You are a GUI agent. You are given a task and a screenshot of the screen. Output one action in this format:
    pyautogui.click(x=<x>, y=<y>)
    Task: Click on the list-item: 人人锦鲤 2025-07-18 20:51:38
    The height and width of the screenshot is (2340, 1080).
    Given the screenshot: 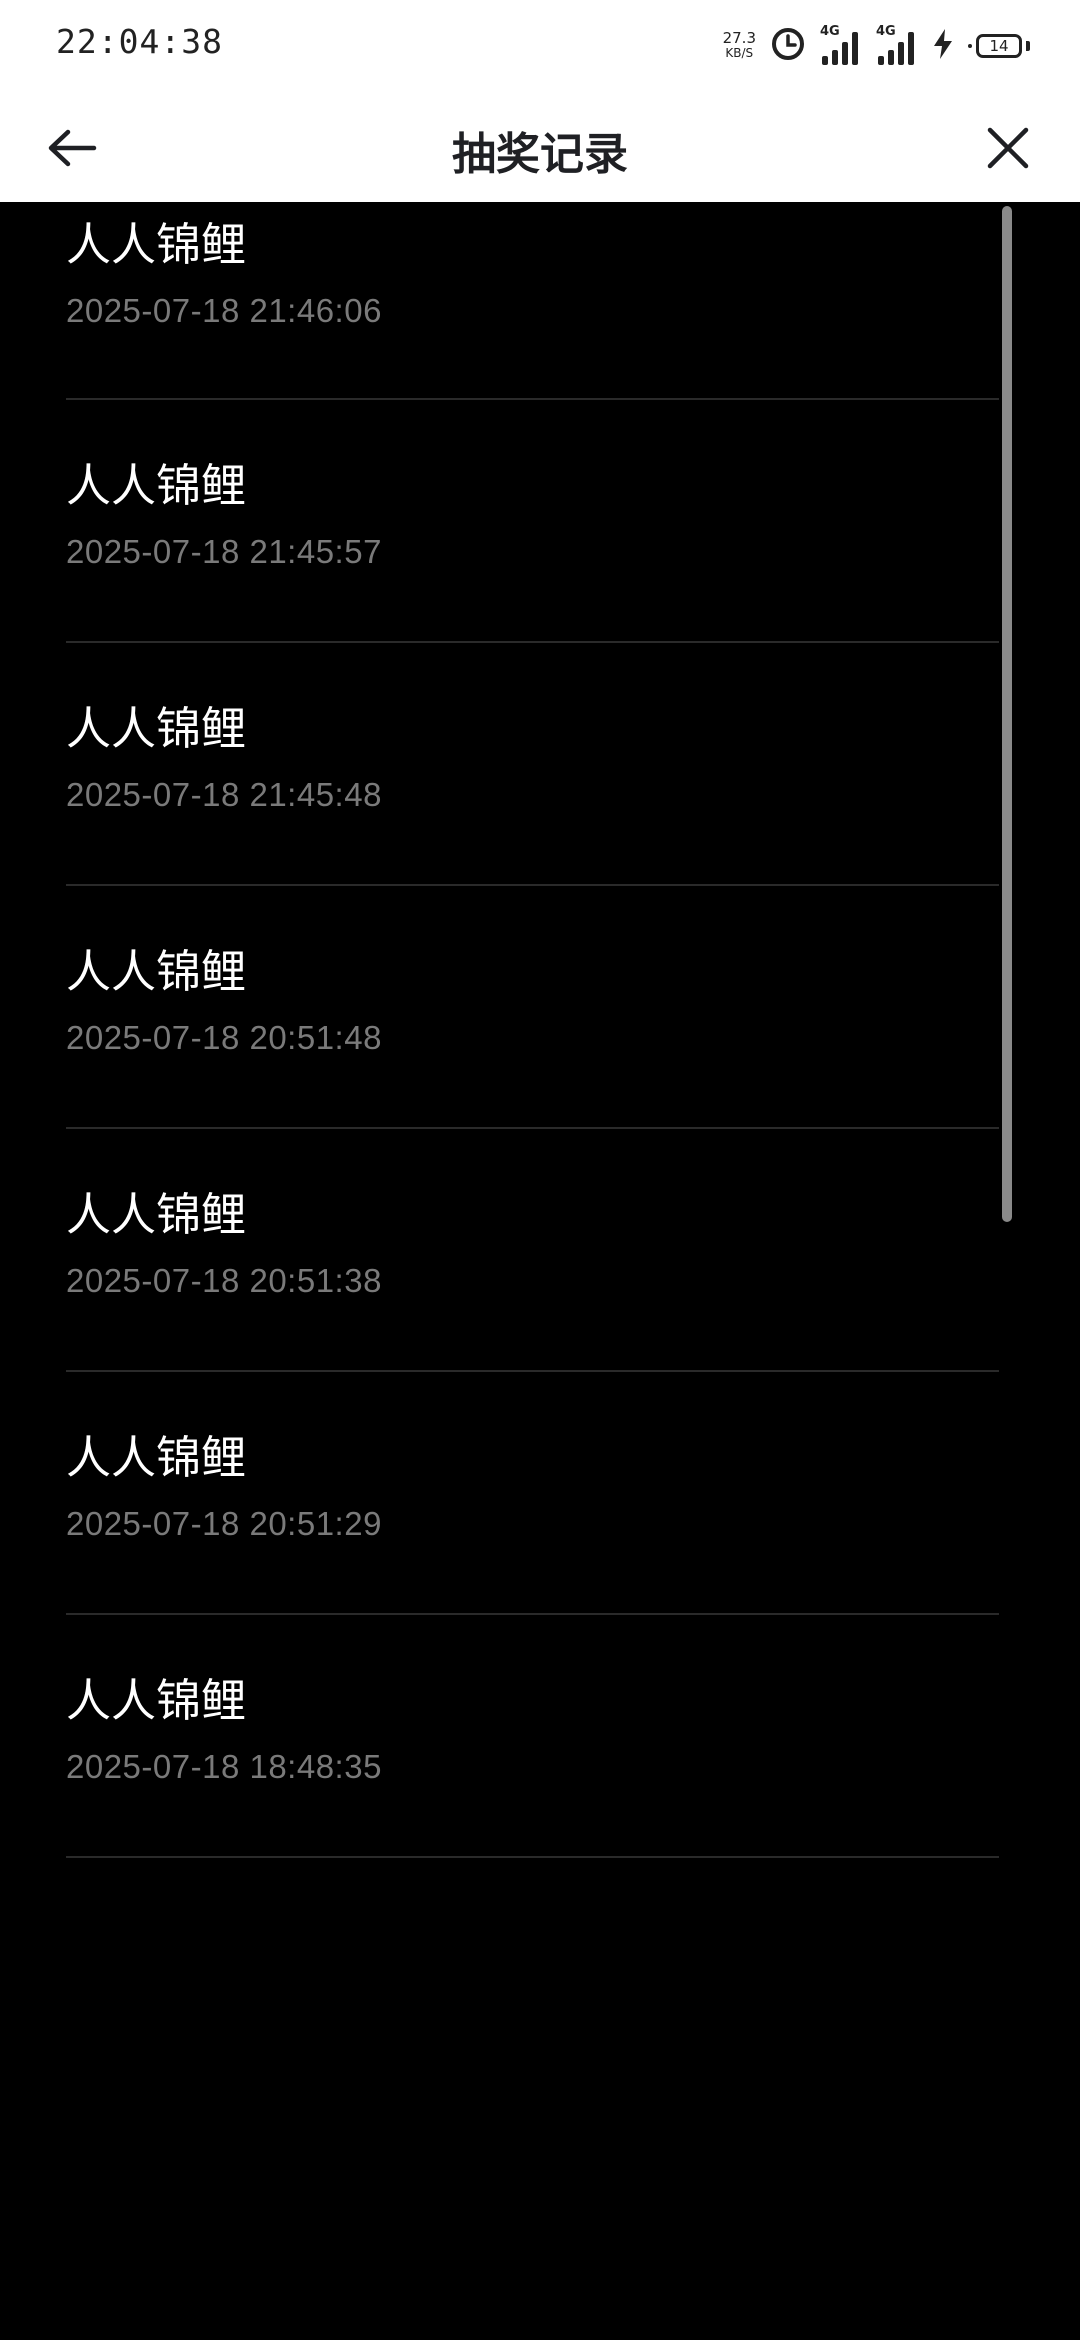 What is the action you would take?
    pyautogui.click(x=532, y=1250)
    